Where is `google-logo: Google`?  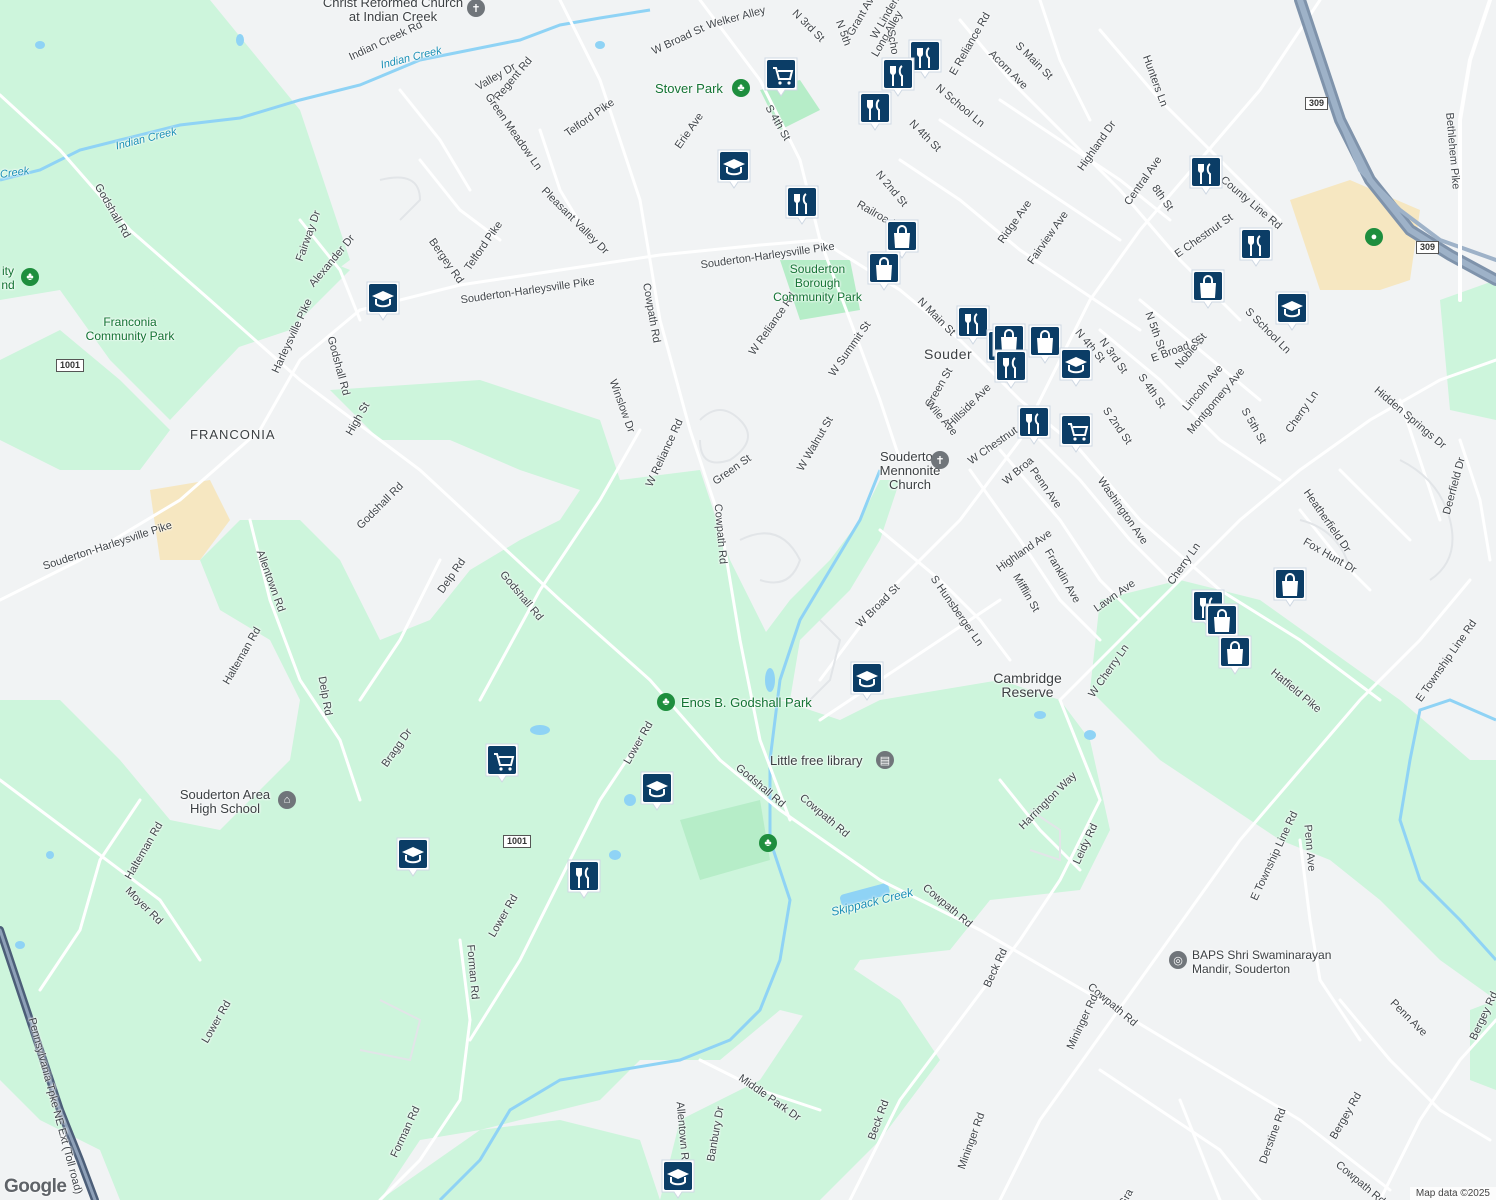 google-logo: Google is located at coordinates (35, 1186).